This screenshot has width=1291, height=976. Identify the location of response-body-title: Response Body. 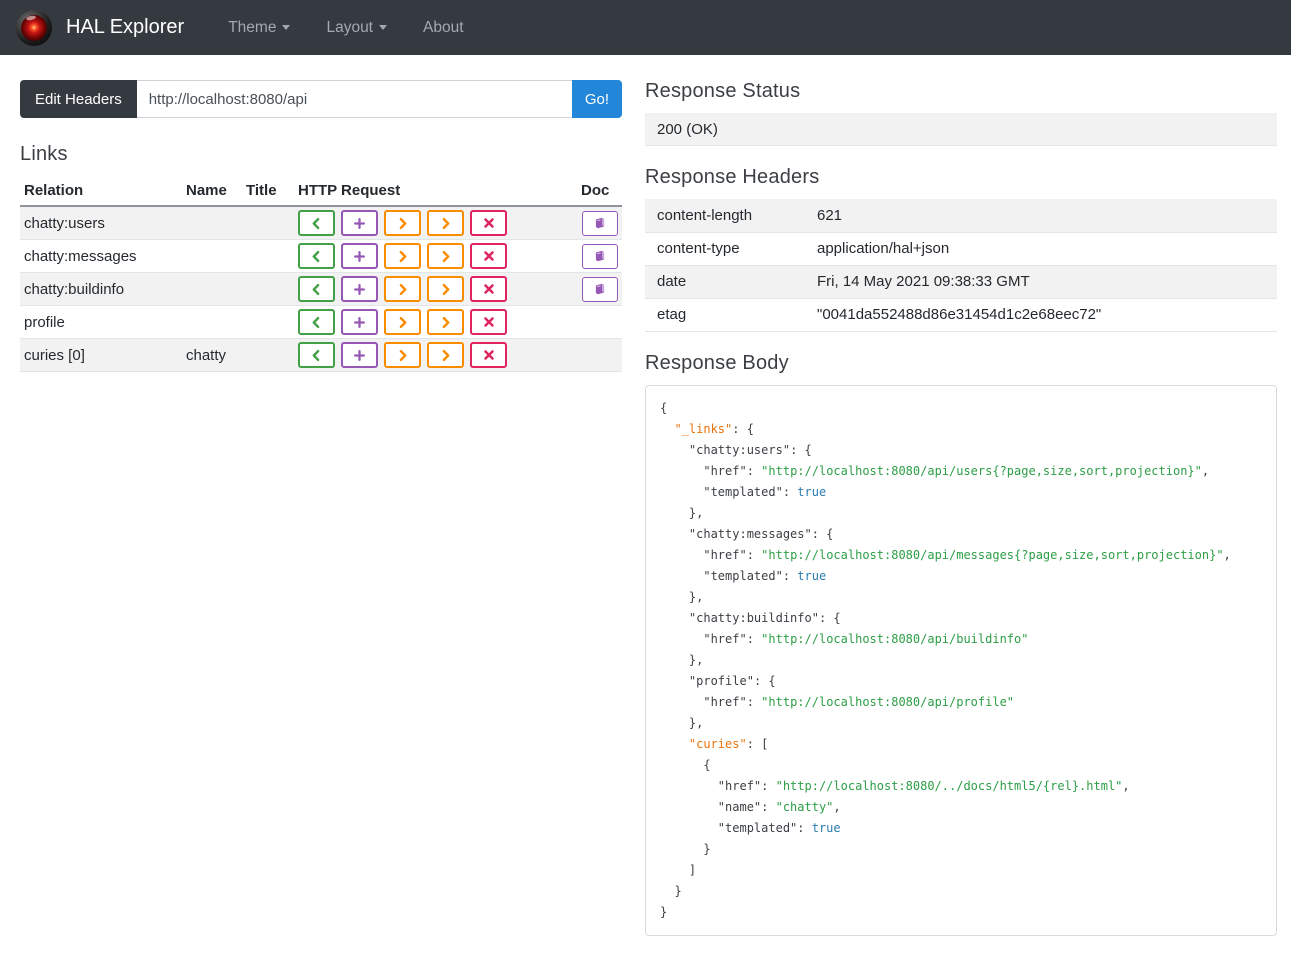
(717, 362).